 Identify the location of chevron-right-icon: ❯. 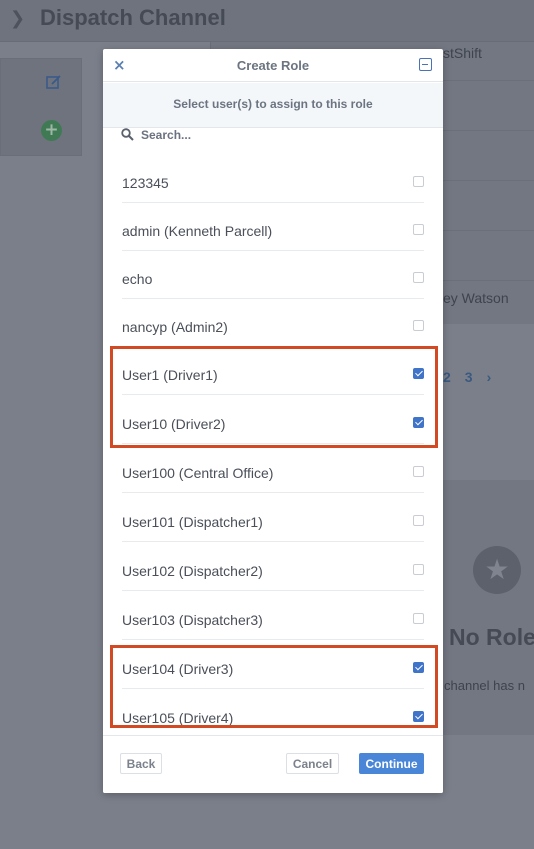
(17, 18).